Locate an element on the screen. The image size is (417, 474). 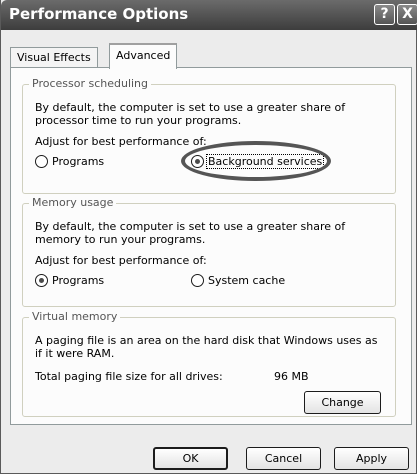
virtual-memory-description-line2: if it were RAM. is located at coordinates (75, 353).